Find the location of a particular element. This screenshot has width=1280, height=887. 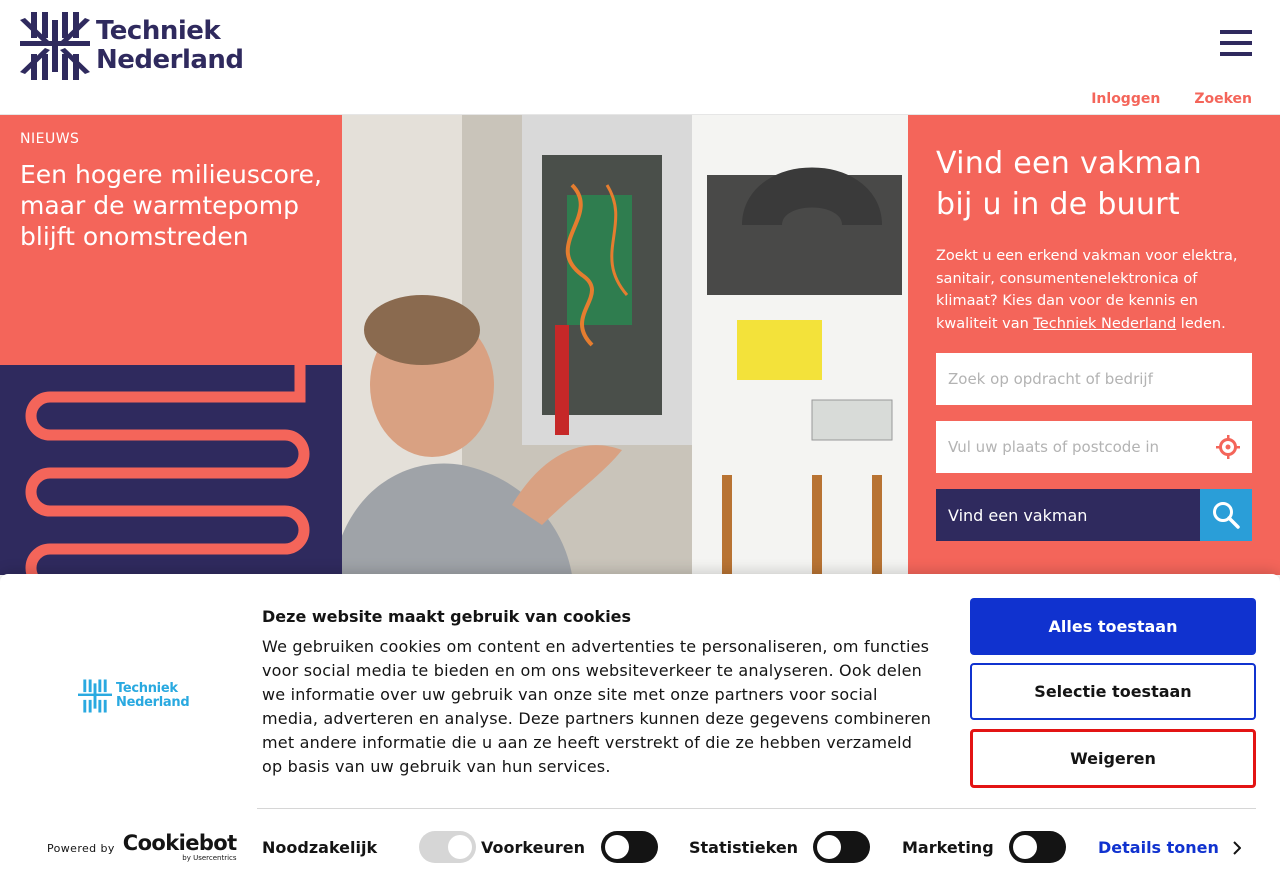

toggle-label: Statistieken is located at coordinates (744, 847).